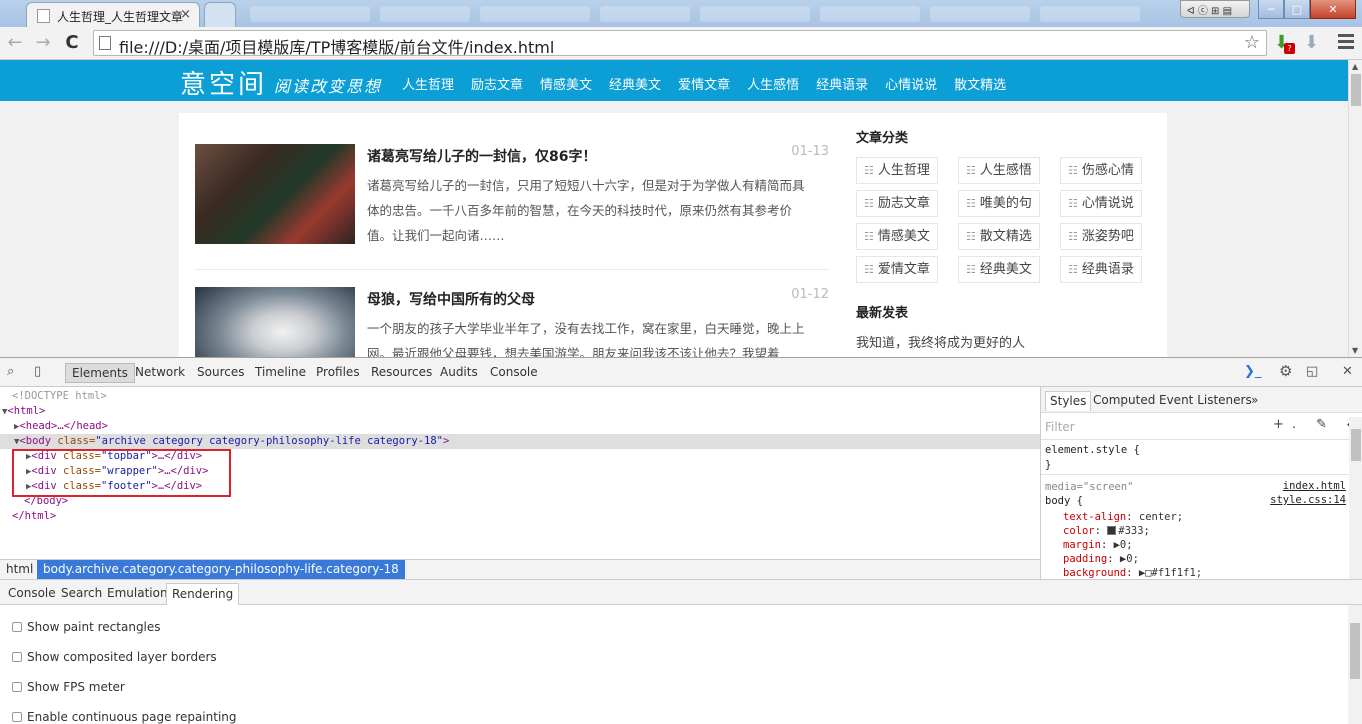  What do you see at coordinates (220, 373) in the screenshot?
I see `tab-sources: Sources` at bounding box center [220, 373].